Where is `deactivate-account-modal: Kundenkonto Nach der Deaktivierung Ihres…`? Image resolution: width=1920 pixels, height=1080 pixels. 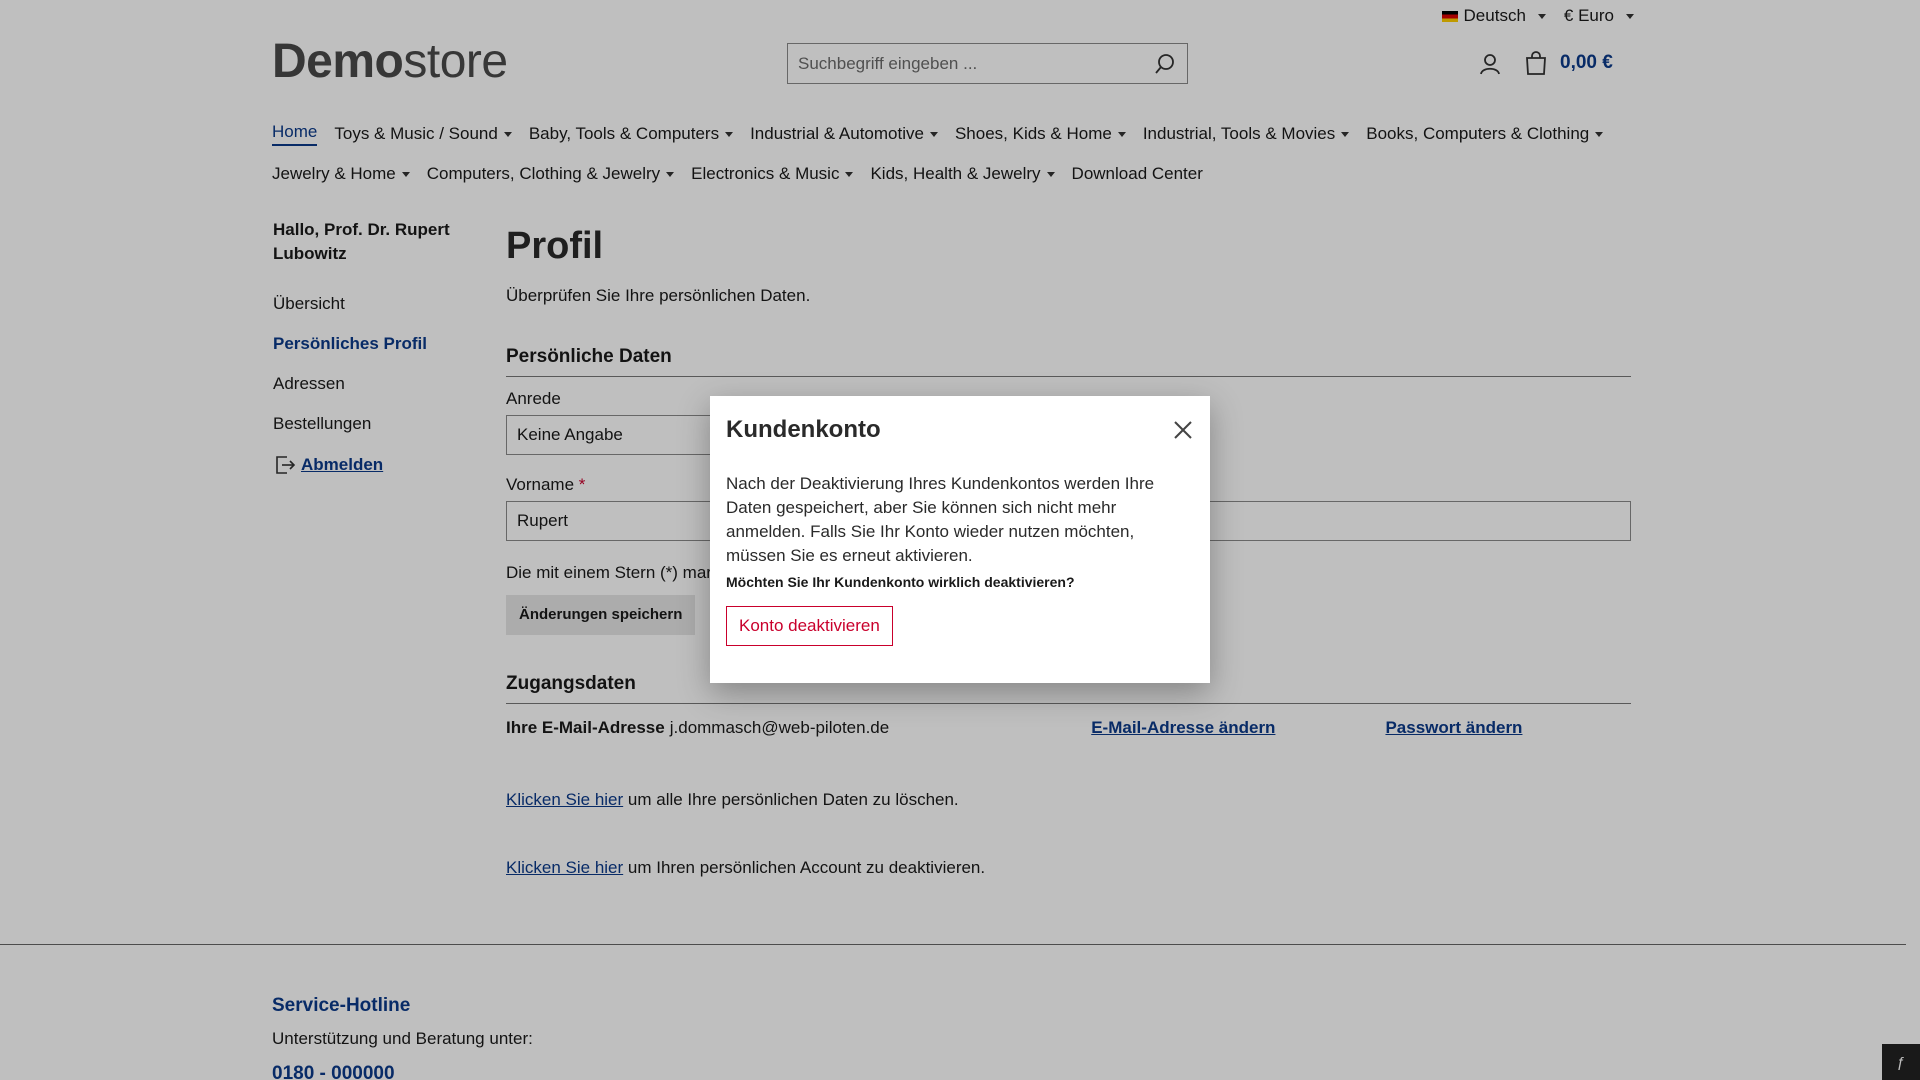 deactivate-account-modal: Kundenkonto Nach der Deaktivierung Ihres… is located at coordinates (960, 539).